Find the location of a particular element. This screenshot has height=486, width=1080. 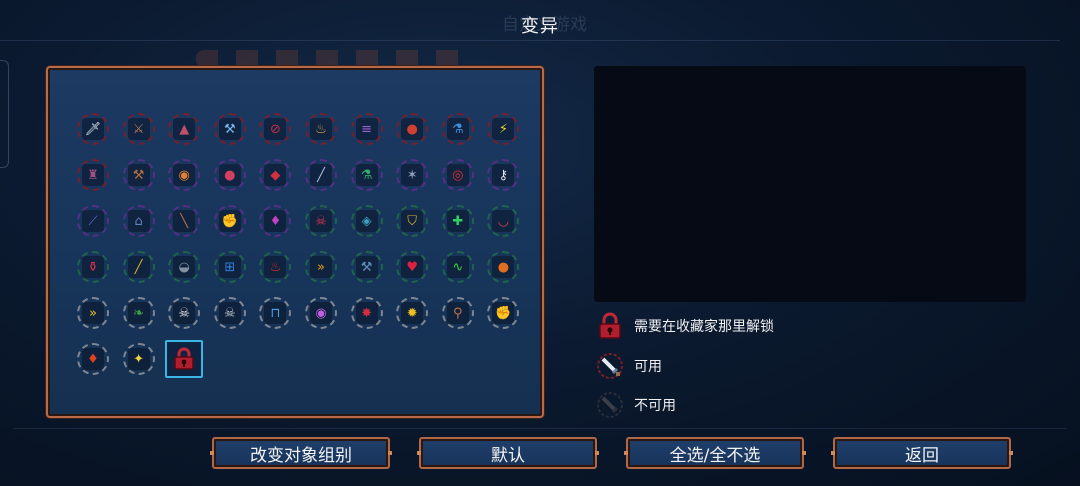

dagger-icon: ╱ is located at coordinates (321, 175).